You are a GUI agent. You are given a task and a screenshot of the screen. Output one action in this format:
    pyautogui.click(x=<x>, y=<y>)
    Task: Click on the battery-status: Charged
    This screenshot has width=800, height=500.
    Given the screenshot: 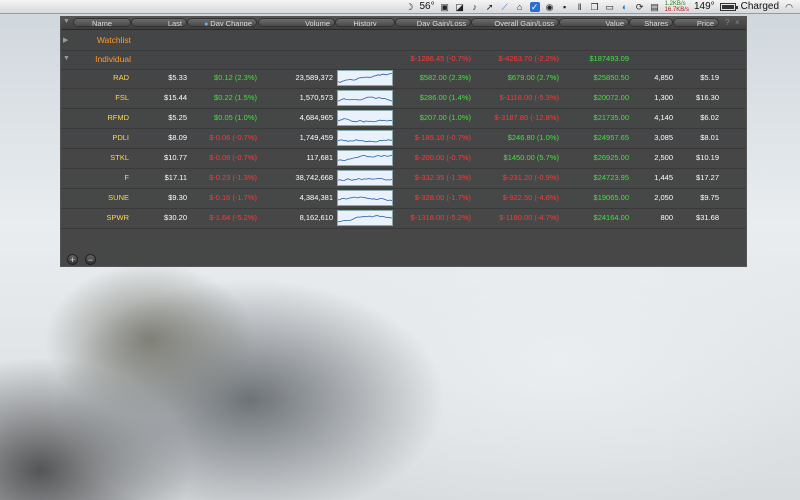 What is the action you would take?
    pyautogui.click(x=760, y=6)
    